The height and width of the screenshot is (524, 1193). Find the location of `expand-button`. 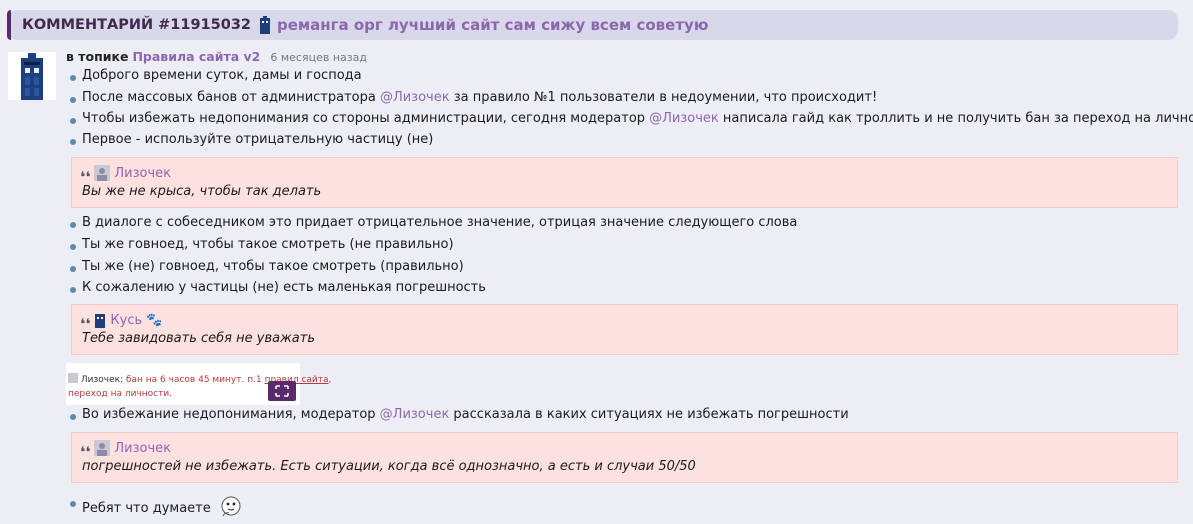

expand-button is located at coordinates (282, 391).